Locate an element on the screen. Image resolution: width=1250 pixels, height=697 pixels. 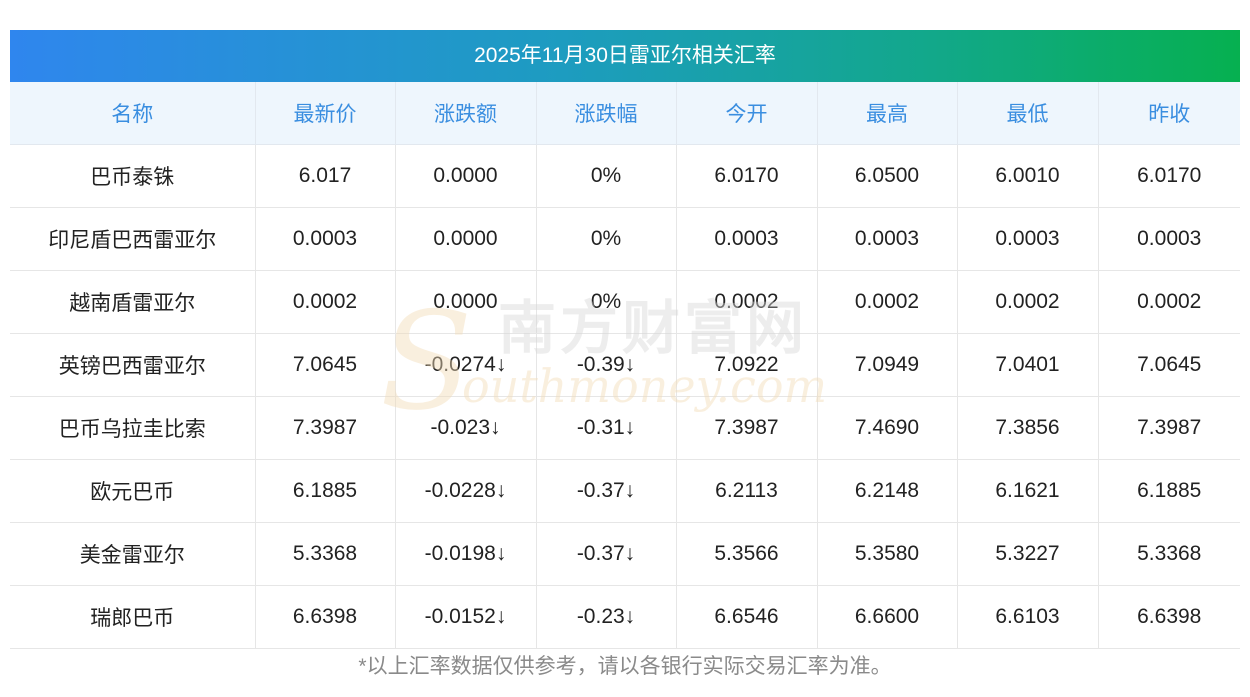
cell-name: 瑞郎巴币 is located at coordinates (133, 617).